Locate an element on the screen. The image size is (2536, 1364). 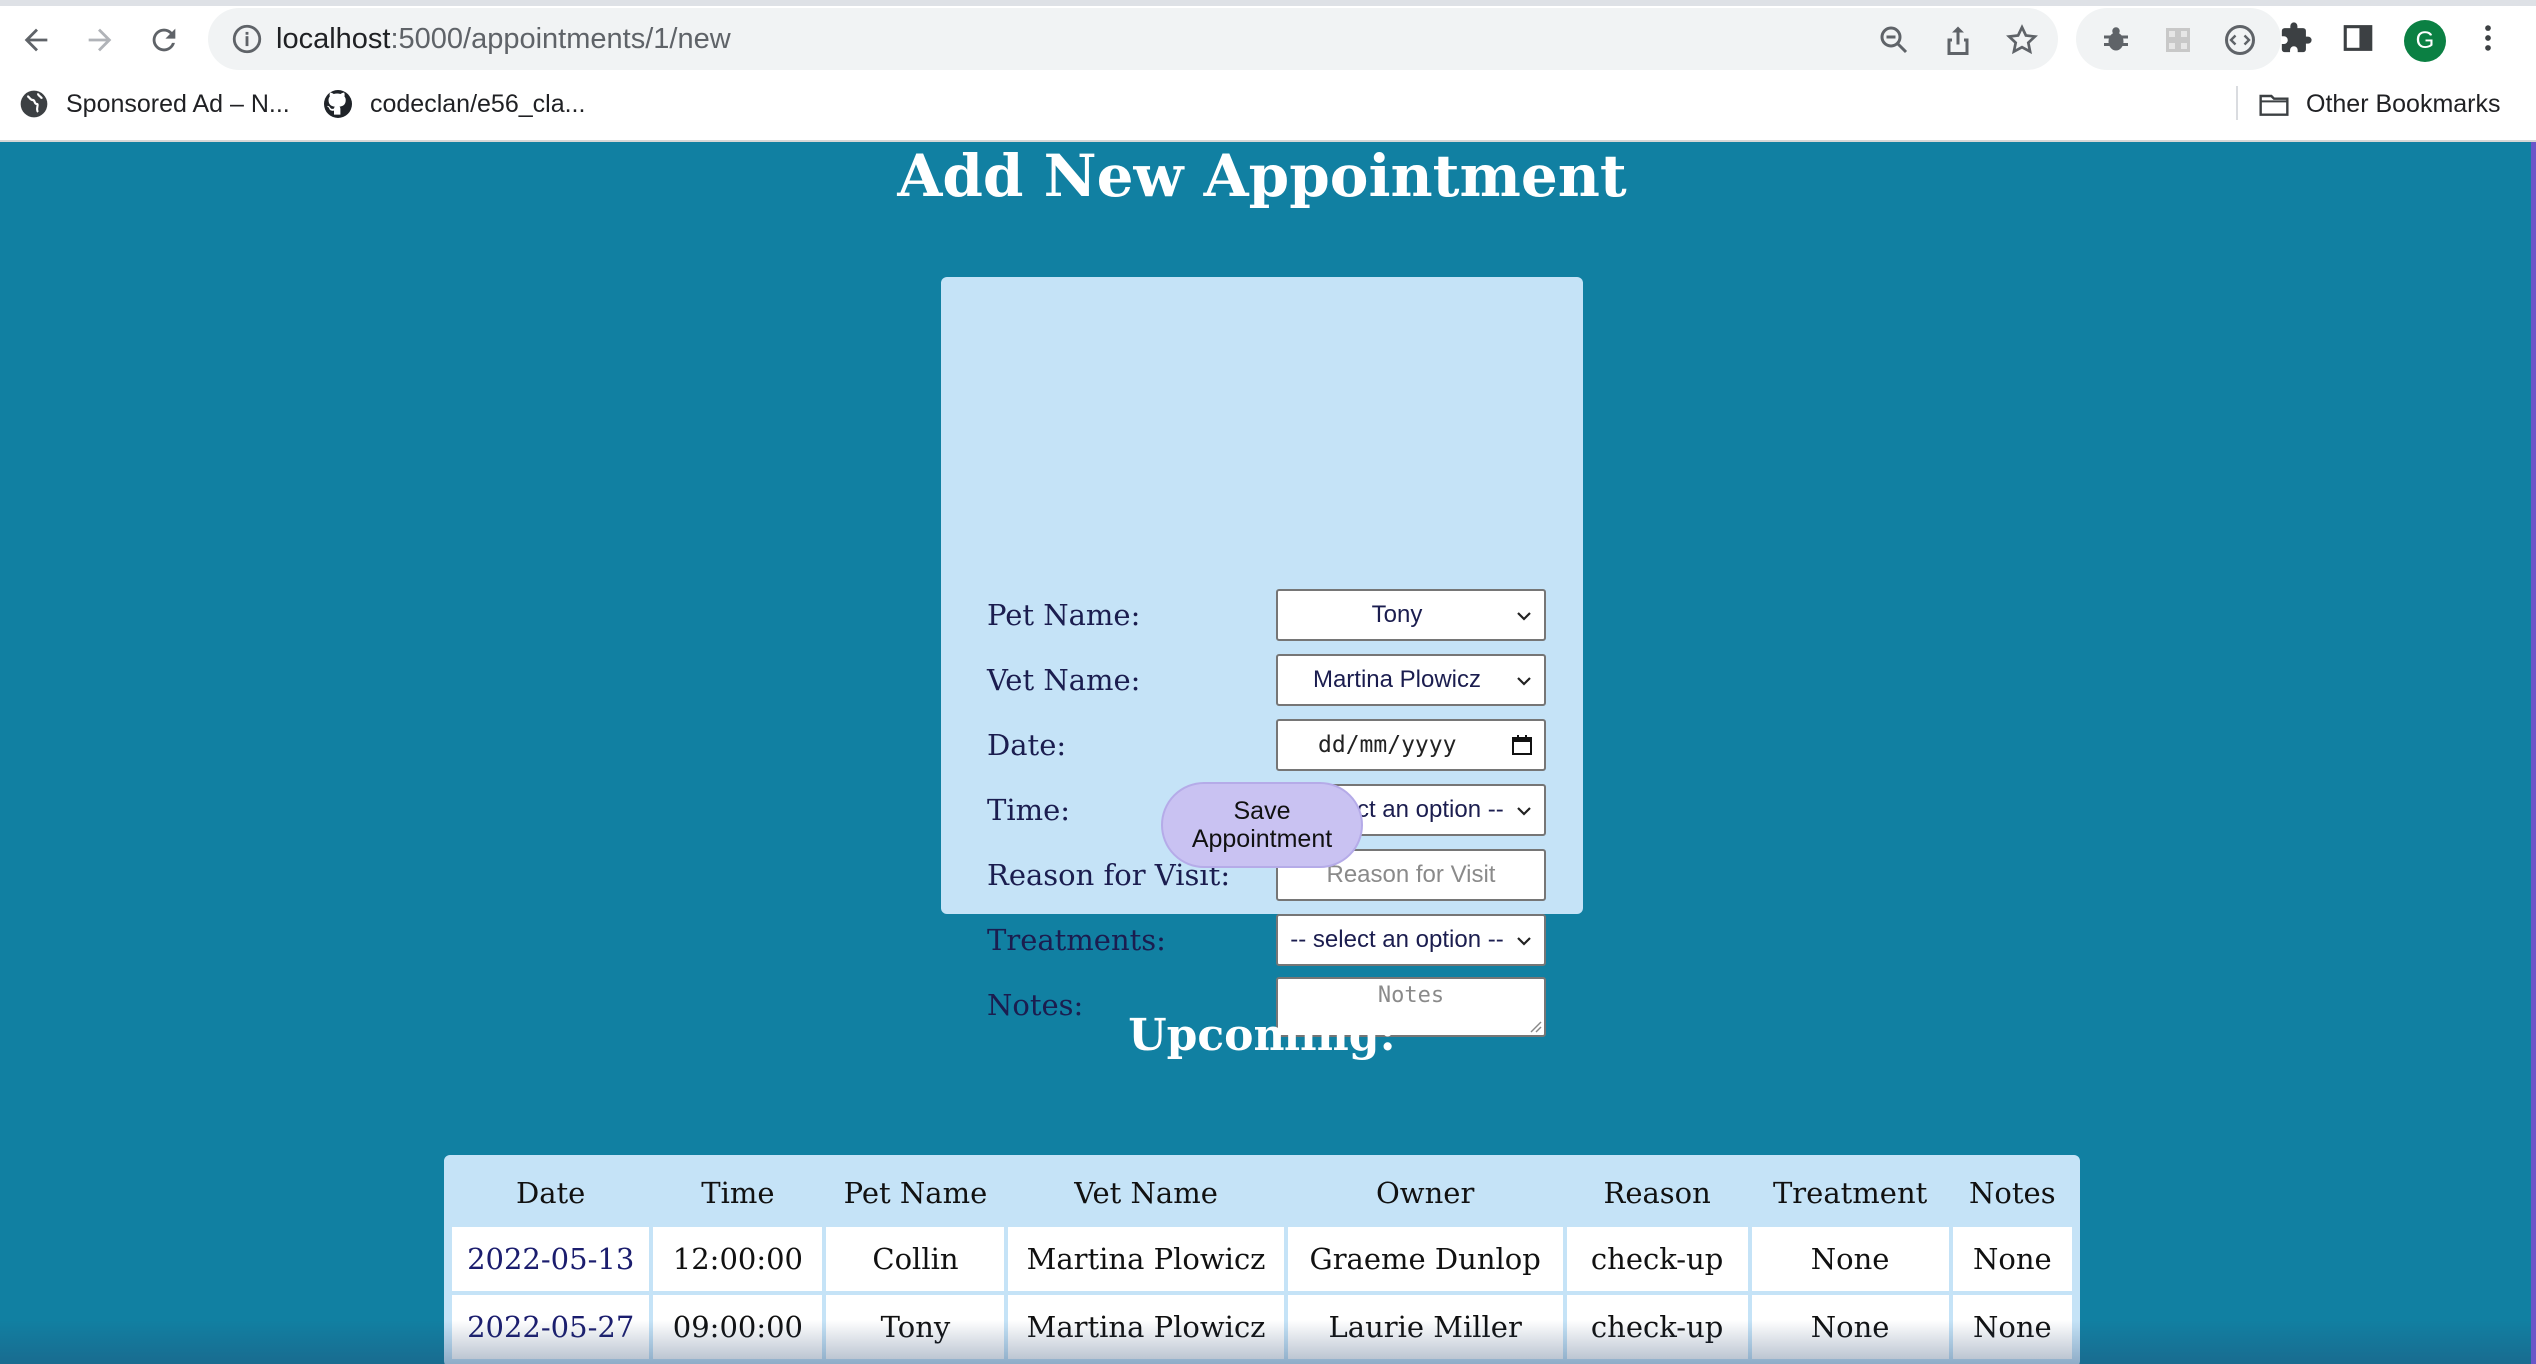
side-panel-icon is located at coordinates (2358, 38).